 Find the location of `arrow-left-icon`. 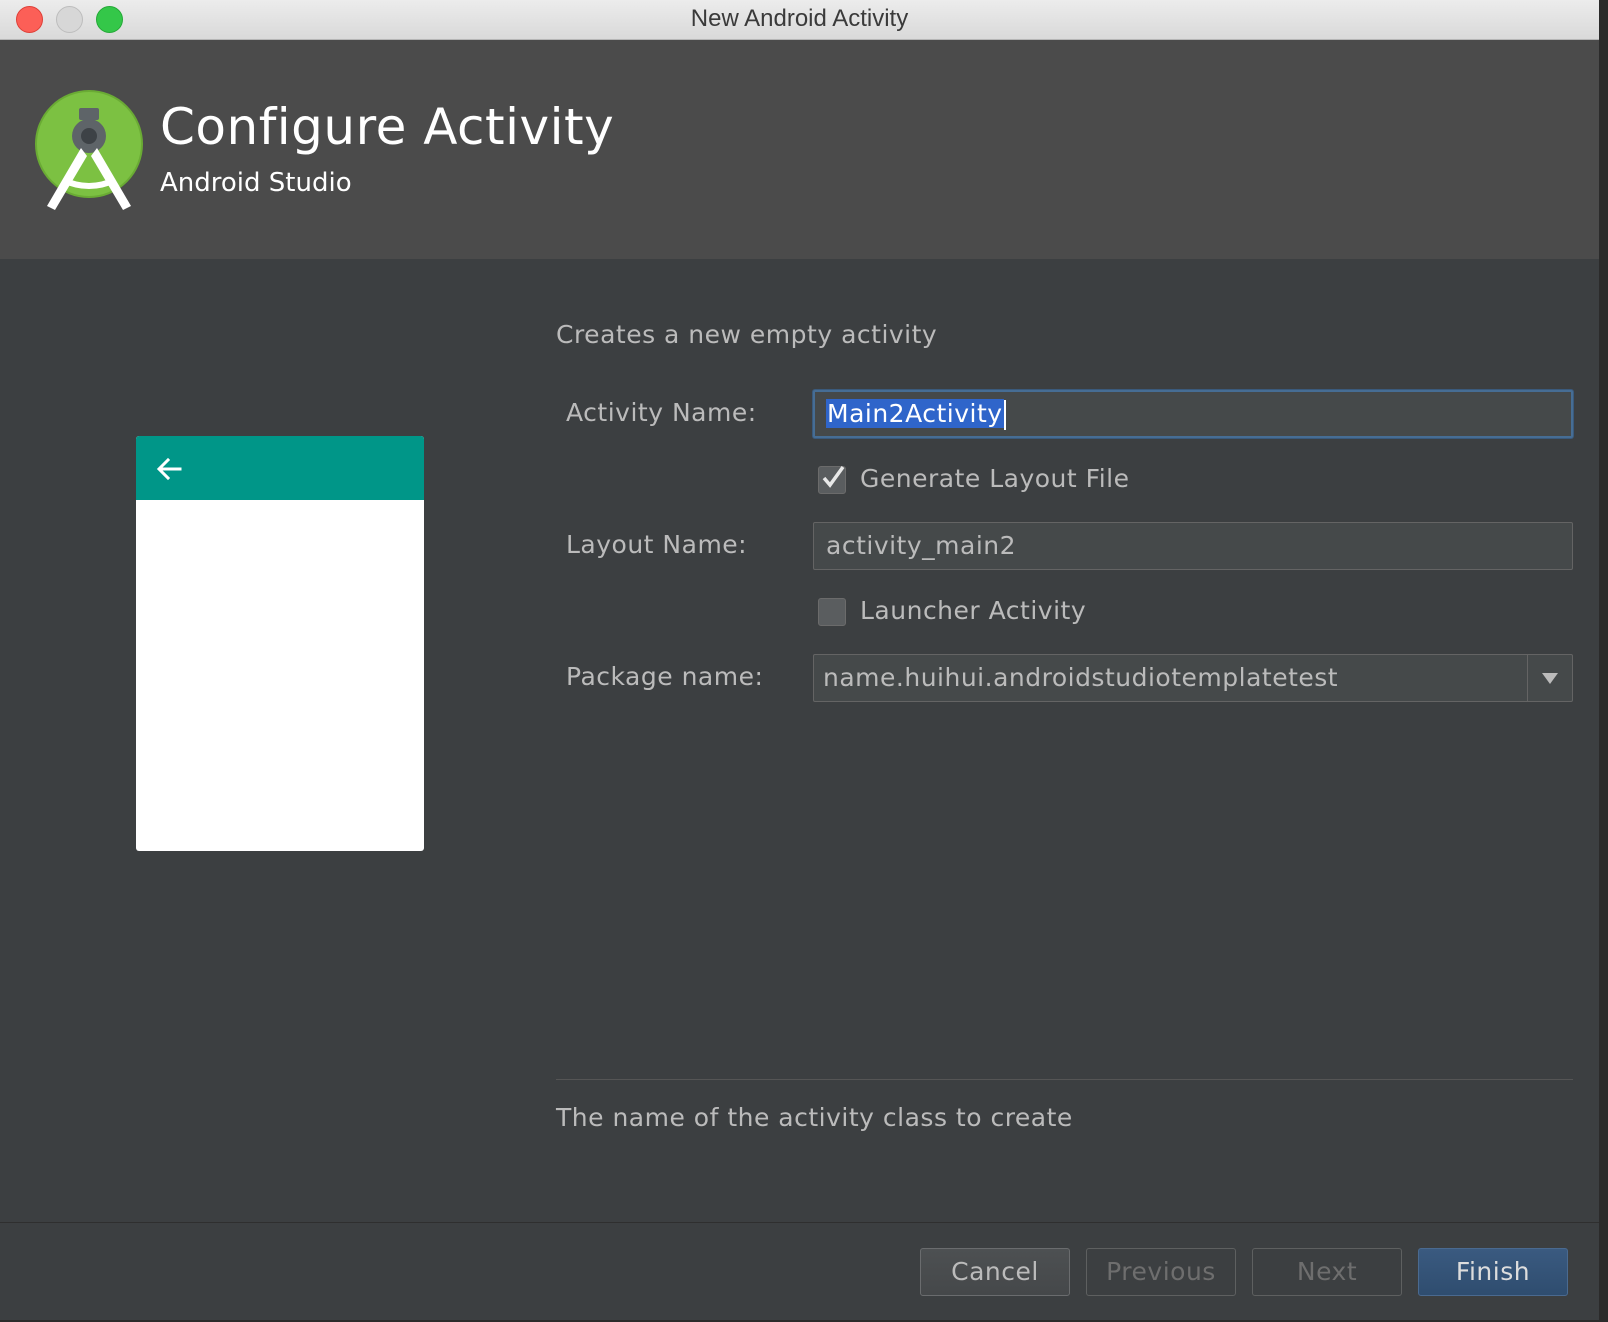

arrow-left-icon is located at coordinates (169, 469).